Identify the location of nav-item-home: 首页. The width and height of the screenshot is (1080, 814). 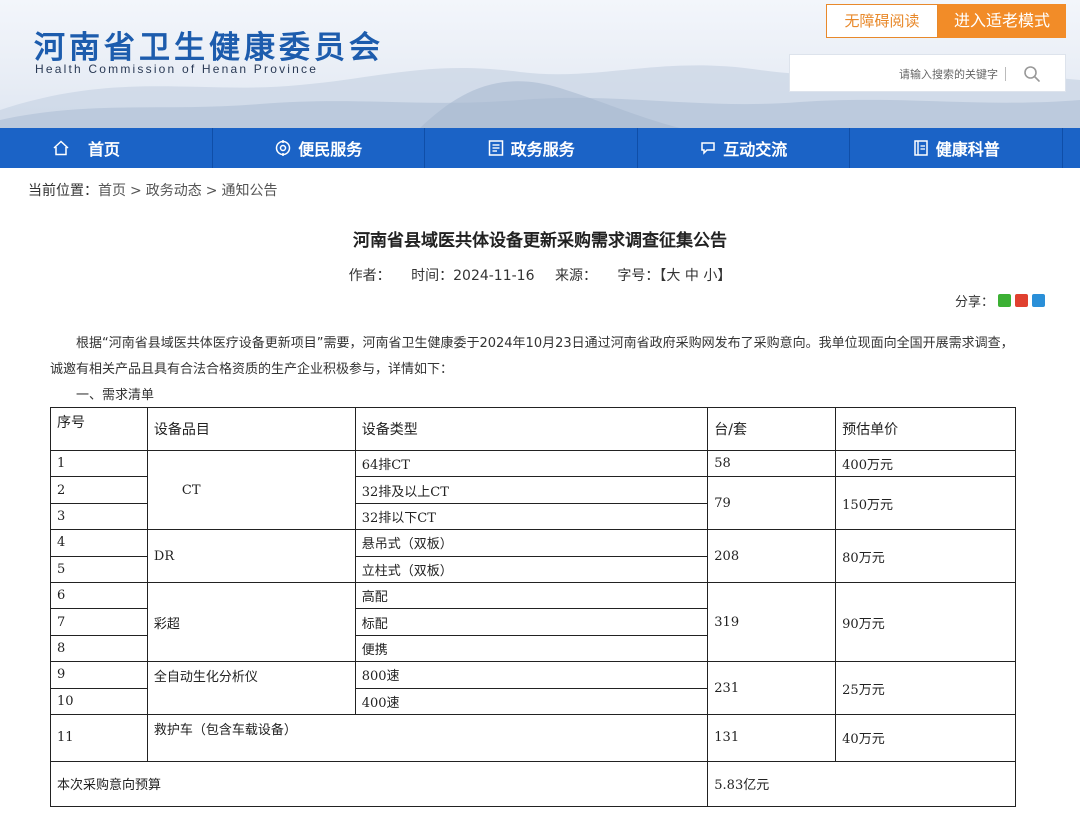
(106, 148).